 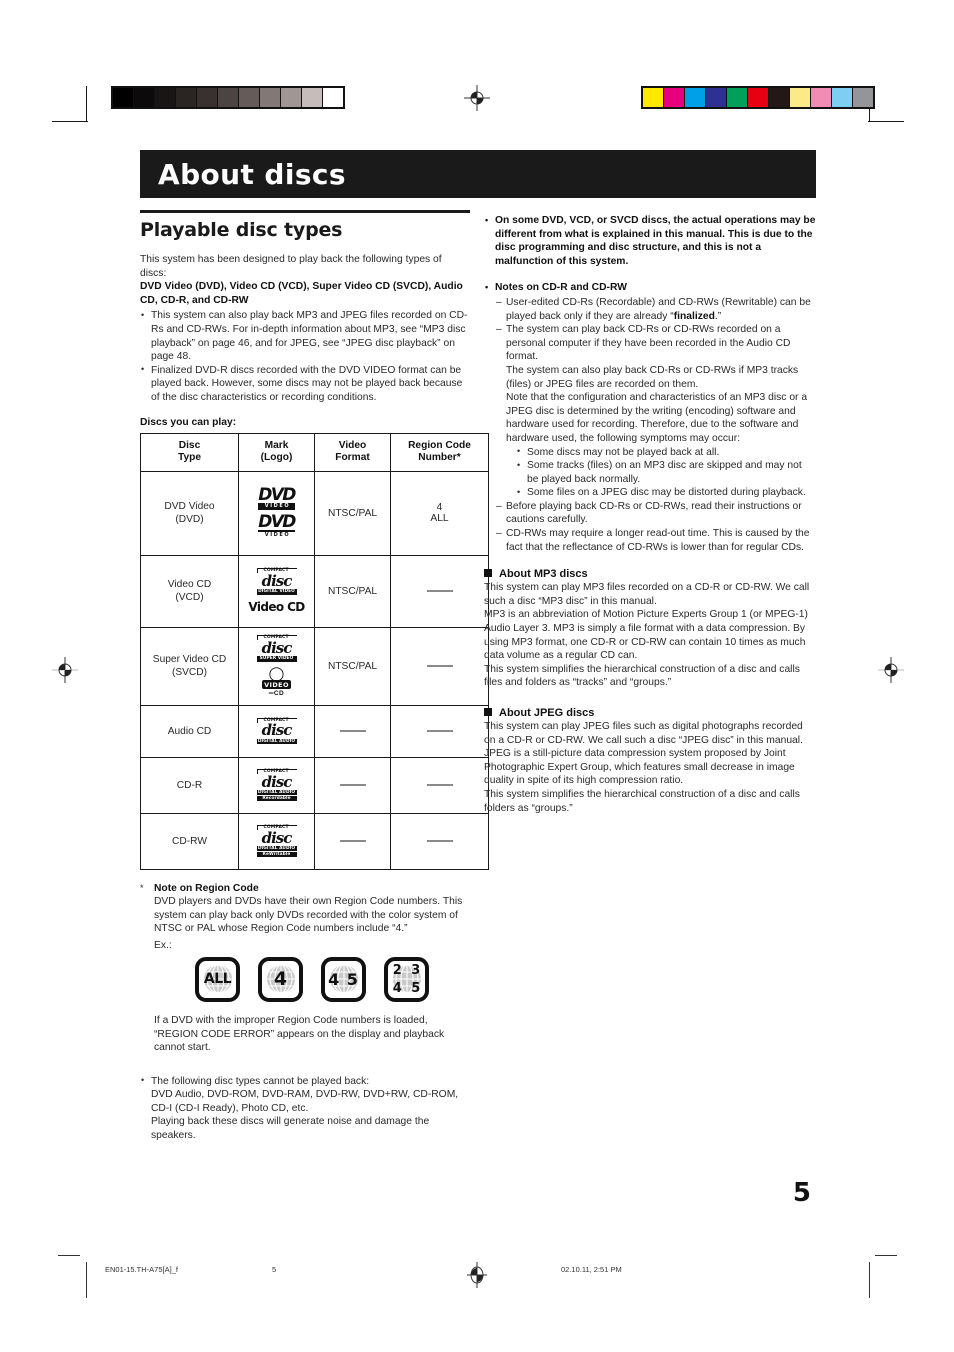 I want to click on col-header-mark-logo: Mark (Logo), so click(x=276, y=452).